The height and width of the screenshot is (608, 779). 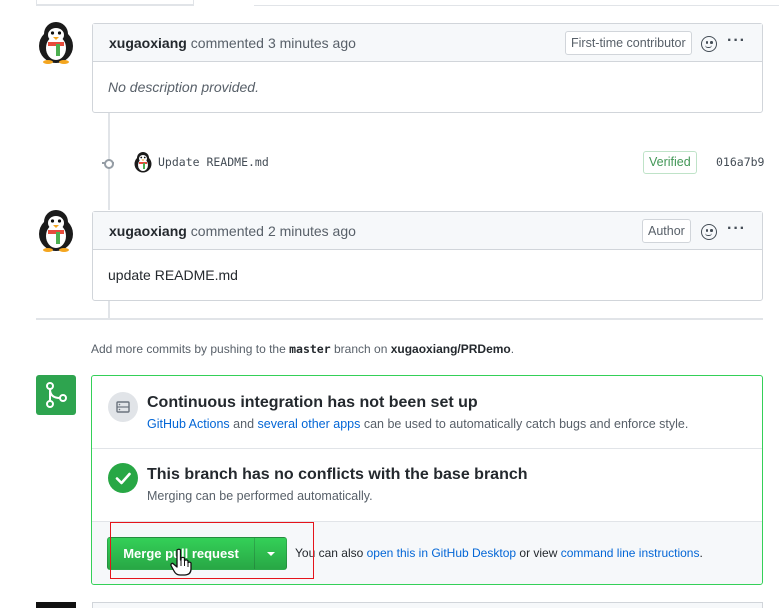 I want to click on comment-text: No description provided., so click(x=183, y=87).